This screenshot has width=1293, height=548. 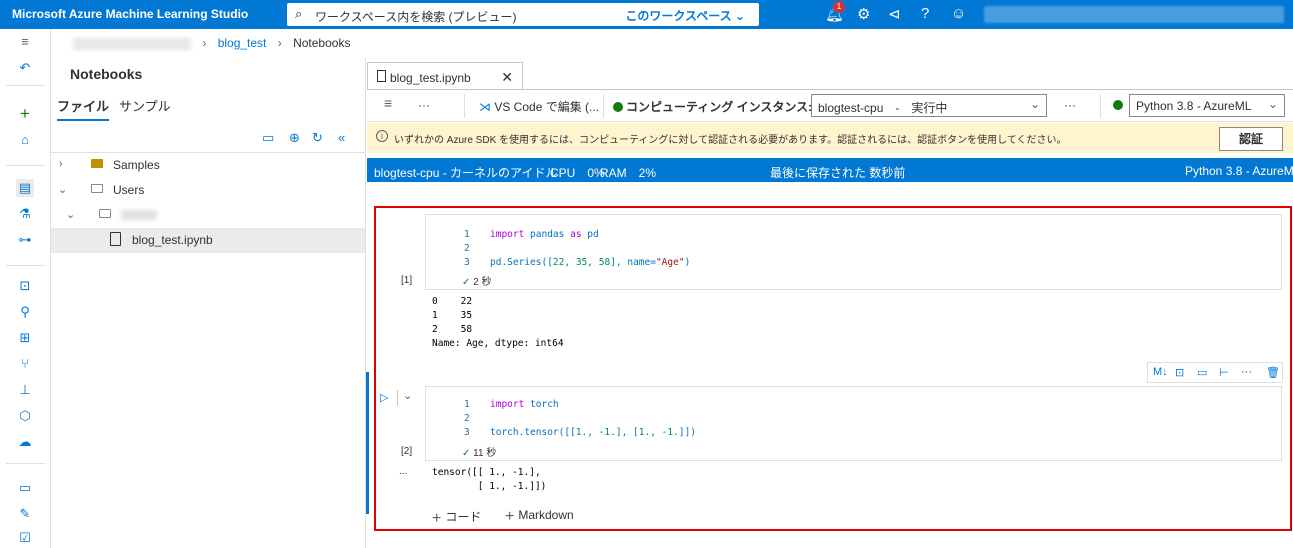 I want to click on last-saved: 最後に保存された 数秒前, so click(x=838, y=173).